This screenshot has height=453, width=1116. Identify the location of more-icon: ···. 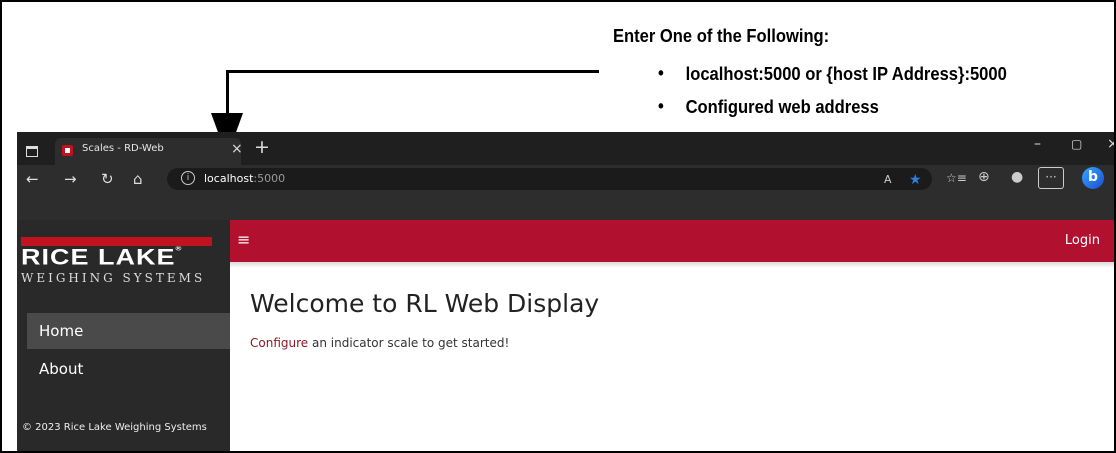
(1051, 178).